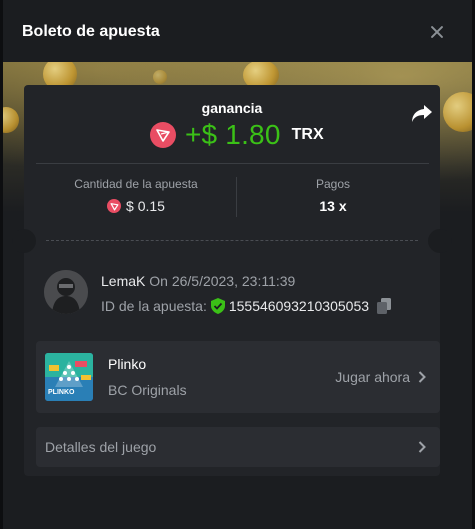  Describe the element at coordinates (154, 306) in the screenshot. I see `bet-id-label: ID de la apuesta:` at that location.